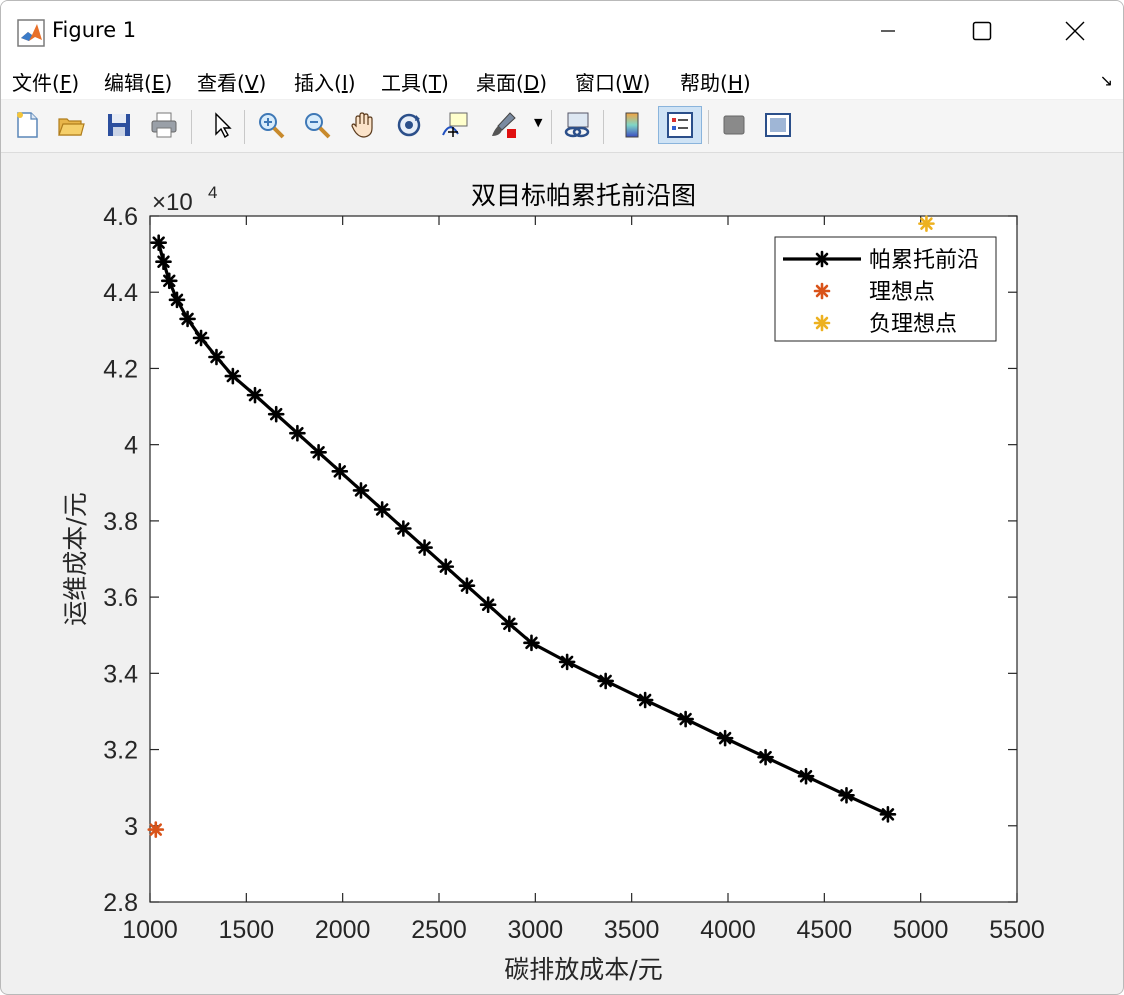 The height and width of the screenshot is (995, 1124). What do you see at coordinates (156, 829) in the screenshot?
I see `ideal-point` at bounding box center [156, 829].